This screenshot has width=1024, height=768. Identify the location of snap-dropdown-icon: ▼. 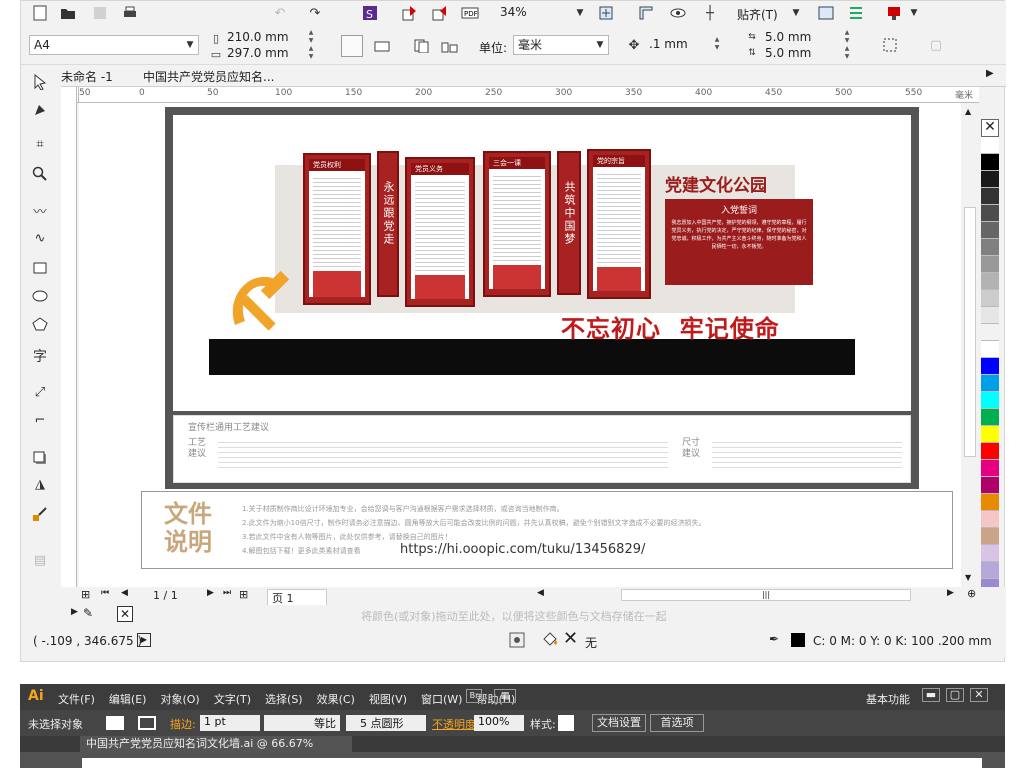
(796, 13).